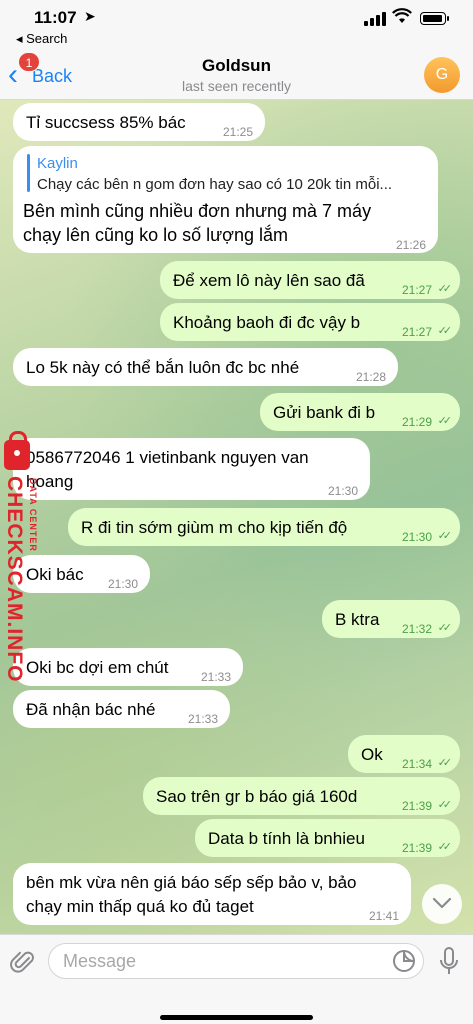 The height and width of the screenshot is (1024, 473). What do you see at coordinates (236, 961) in the screenshot?
I see `message-input` at bounding box center [236, 961].